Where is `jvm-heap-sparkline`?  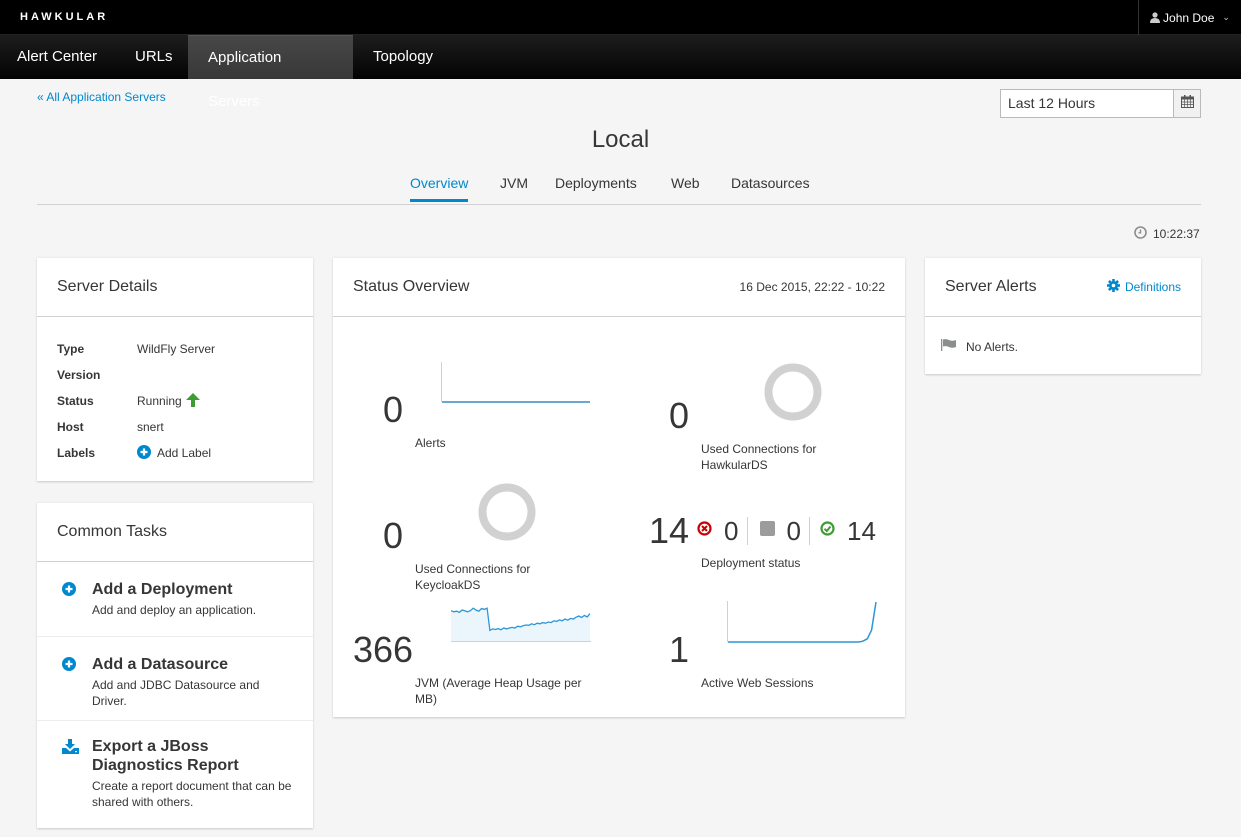
jvm-heap-sparkline is located at coordinates (521, 621).